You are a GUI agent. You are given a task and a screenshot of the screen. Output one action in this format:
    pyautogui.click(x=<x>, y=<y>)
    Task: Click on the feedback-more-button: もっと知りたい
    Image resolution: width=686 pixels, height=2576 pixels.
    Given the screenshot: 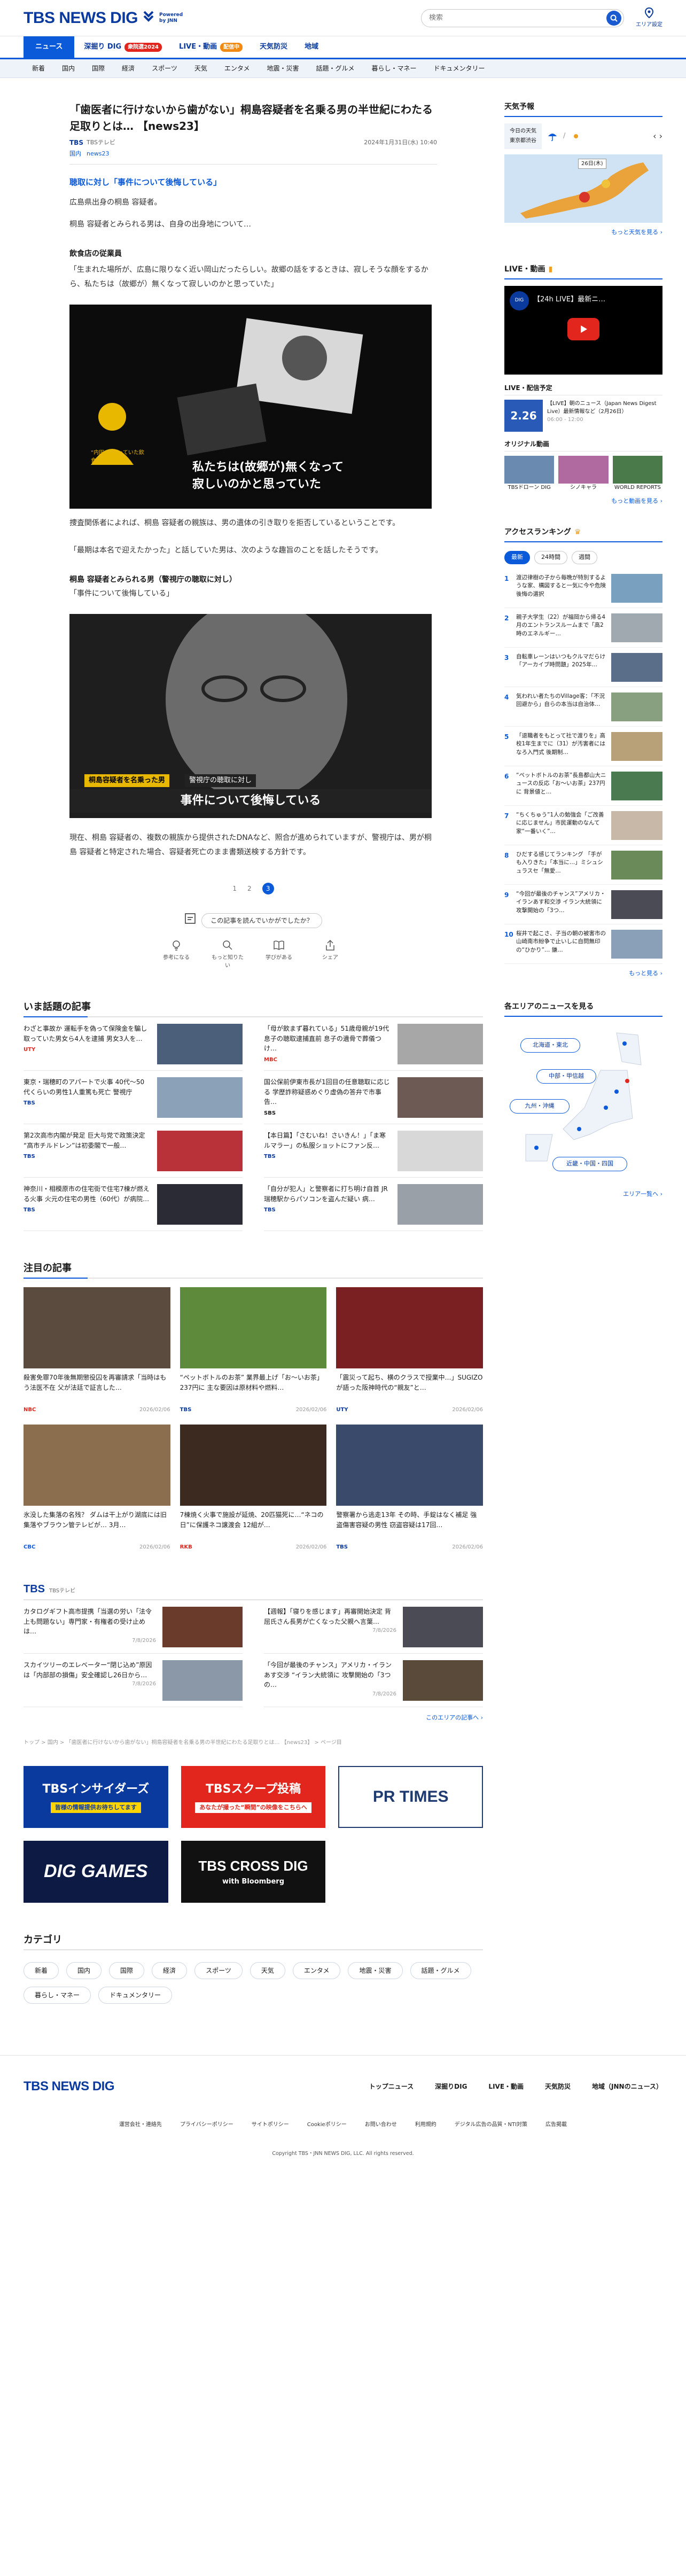 What is the action you would take?
    pyautogui.click(x=228, y=954)
    